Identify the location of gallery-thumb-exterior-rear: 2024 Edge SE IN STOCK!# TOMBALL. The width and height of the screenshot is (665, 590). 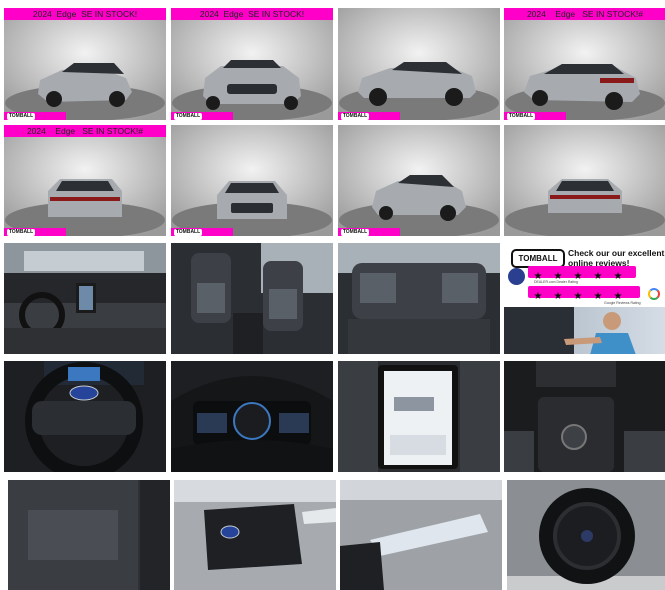
(85, 180).